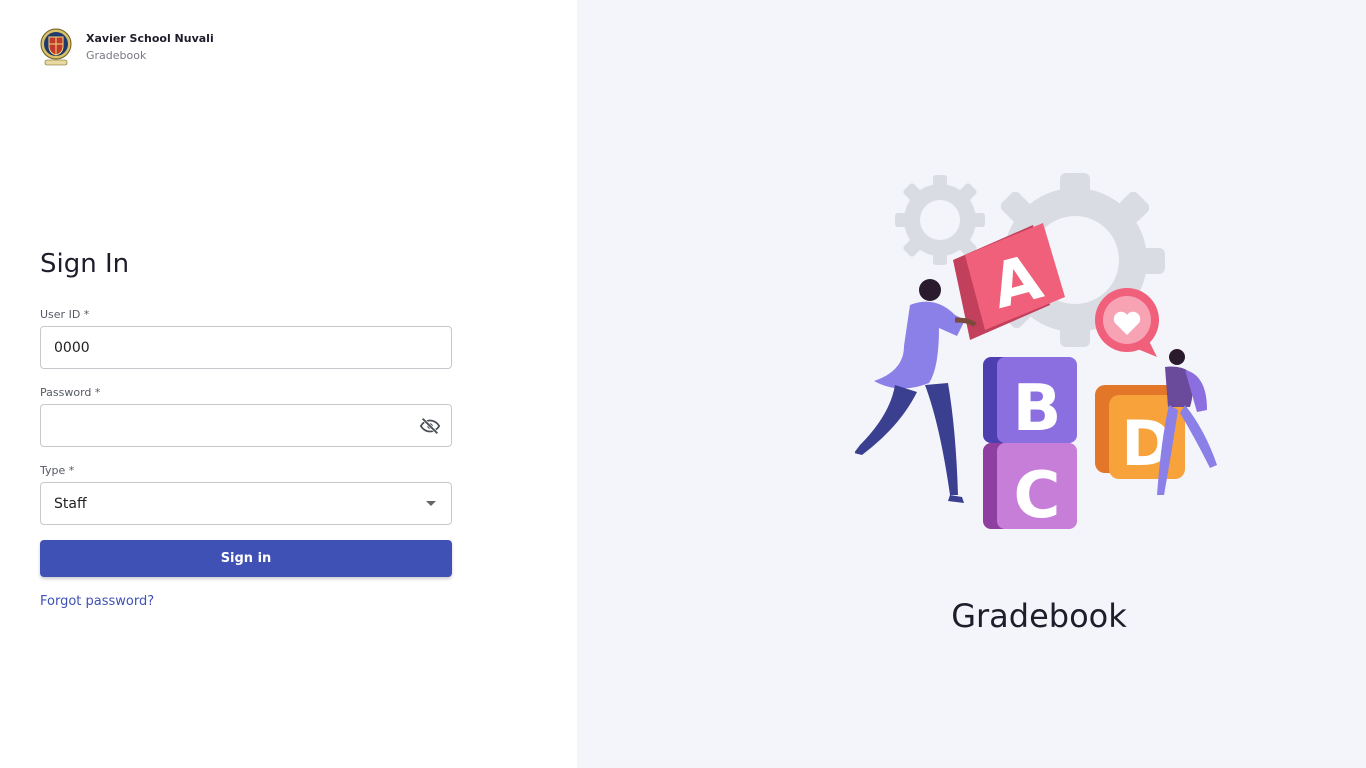 Image resolution: width=1366 pixels, height=768 pixels. What do you see at coordinates (150, 38) in the screenshot?
I see `school-name: Xavier School Nuvali` at bounding box center [150, 38].